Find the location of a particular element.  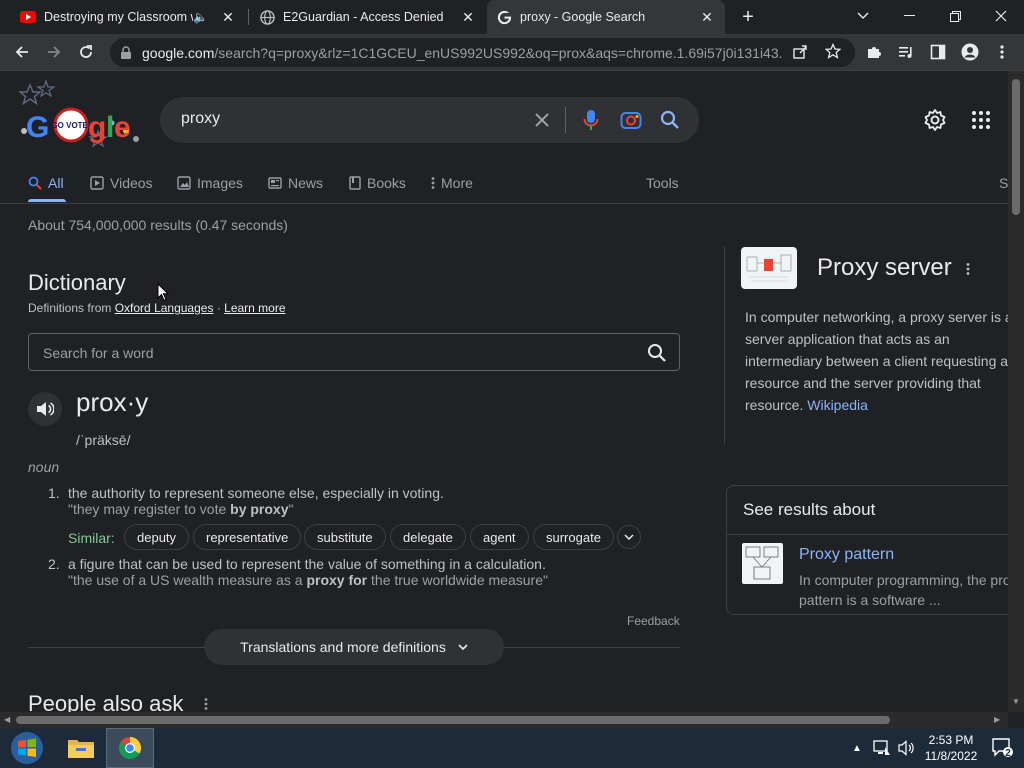

tab-search-icon is located at coordinates (863, 16).